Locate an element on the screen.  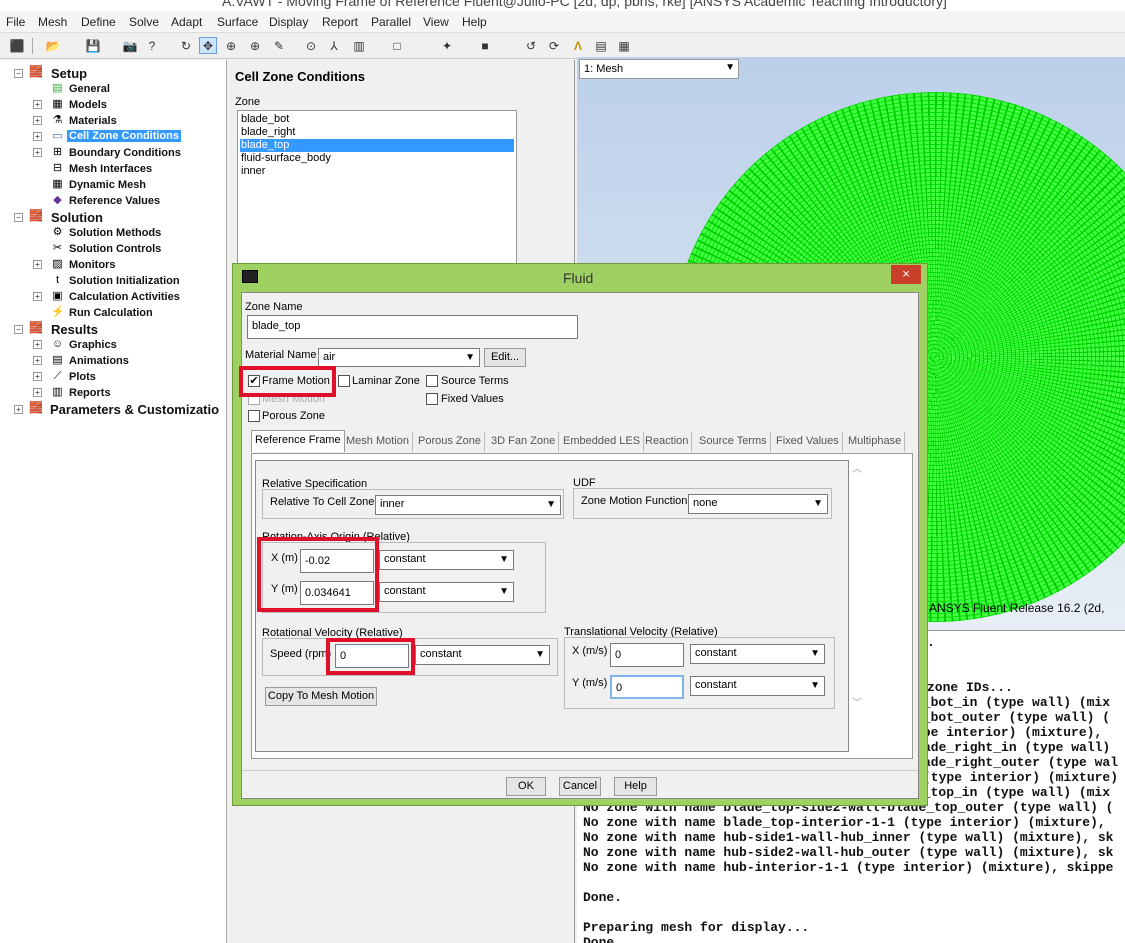
scroll-down-icon: ﹀ is located at coordinates (858, 702).